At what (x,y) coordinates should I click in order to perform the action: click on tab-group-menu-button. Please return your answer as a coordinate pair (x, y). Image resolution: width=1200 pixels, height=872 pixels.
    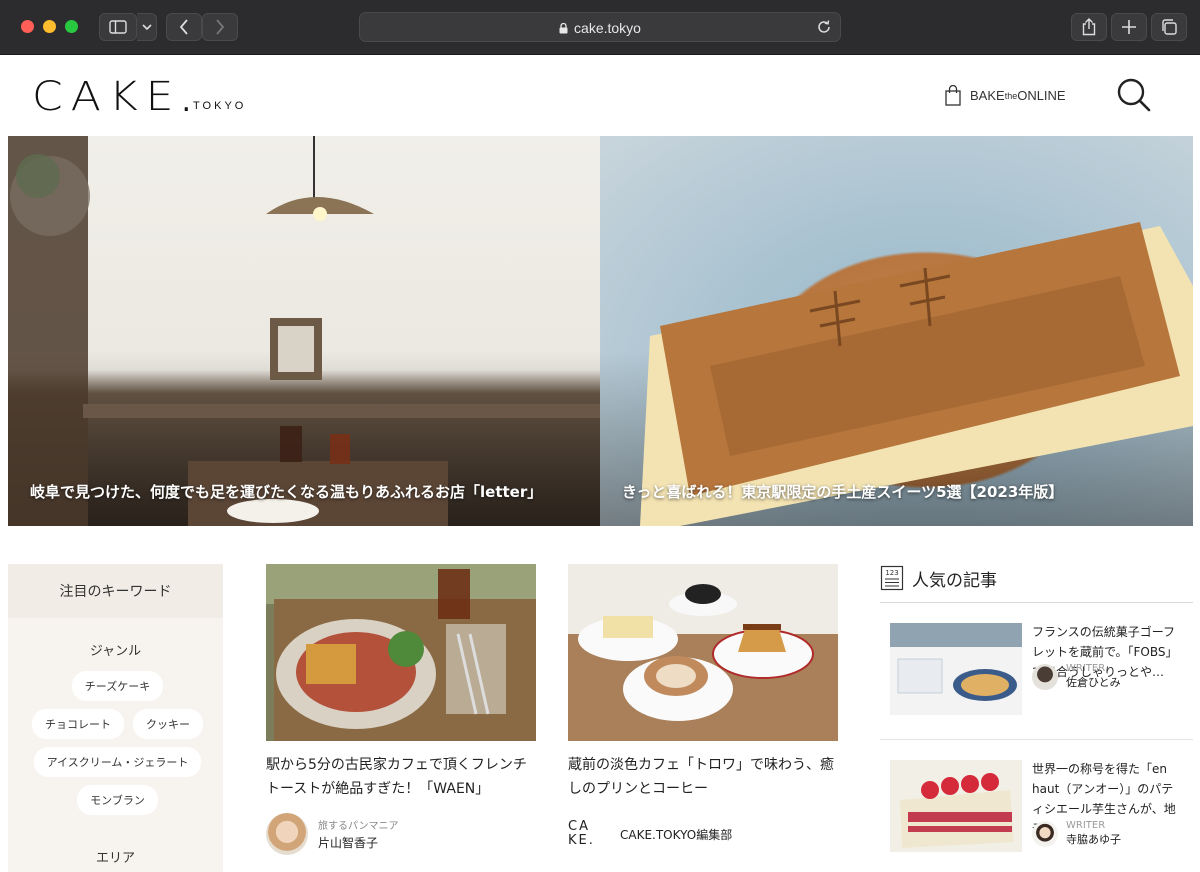
    Looking at the image, I should click on (147, 27).